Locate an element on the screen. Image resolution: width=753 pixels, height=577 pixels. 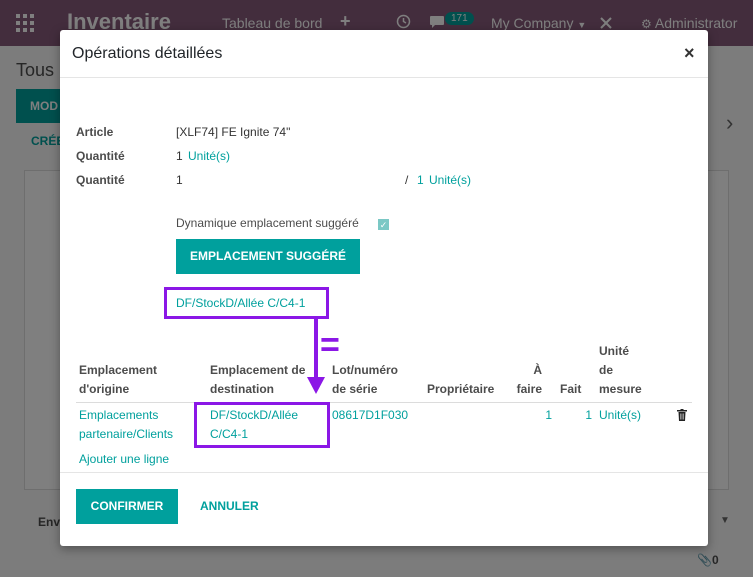
suggested-location-link: DF/StockD/Allée C/C4-1 is located at coordinates (240, 303).